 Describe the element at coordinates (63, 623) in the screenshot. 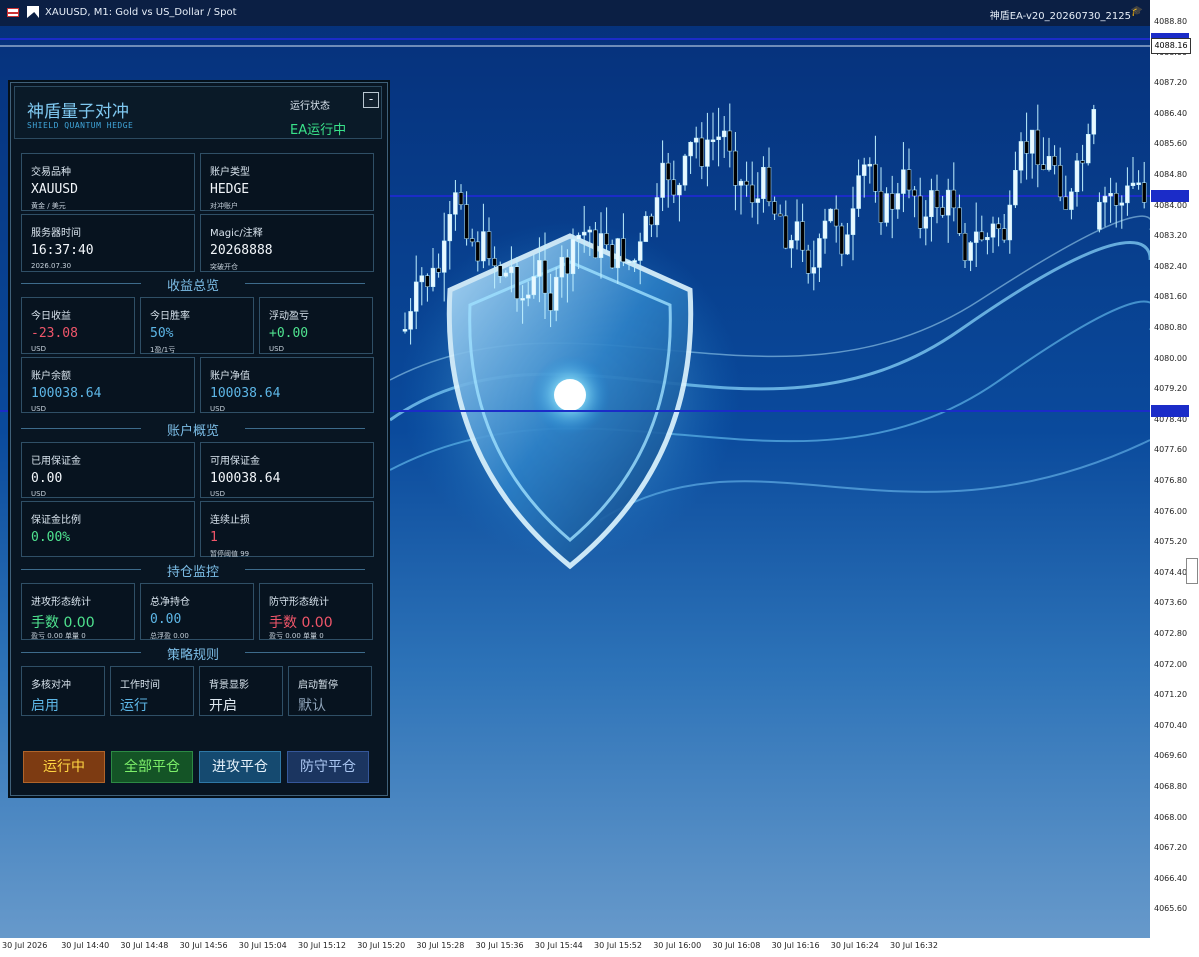

I see `card-value: 手数 0.00` at that location.